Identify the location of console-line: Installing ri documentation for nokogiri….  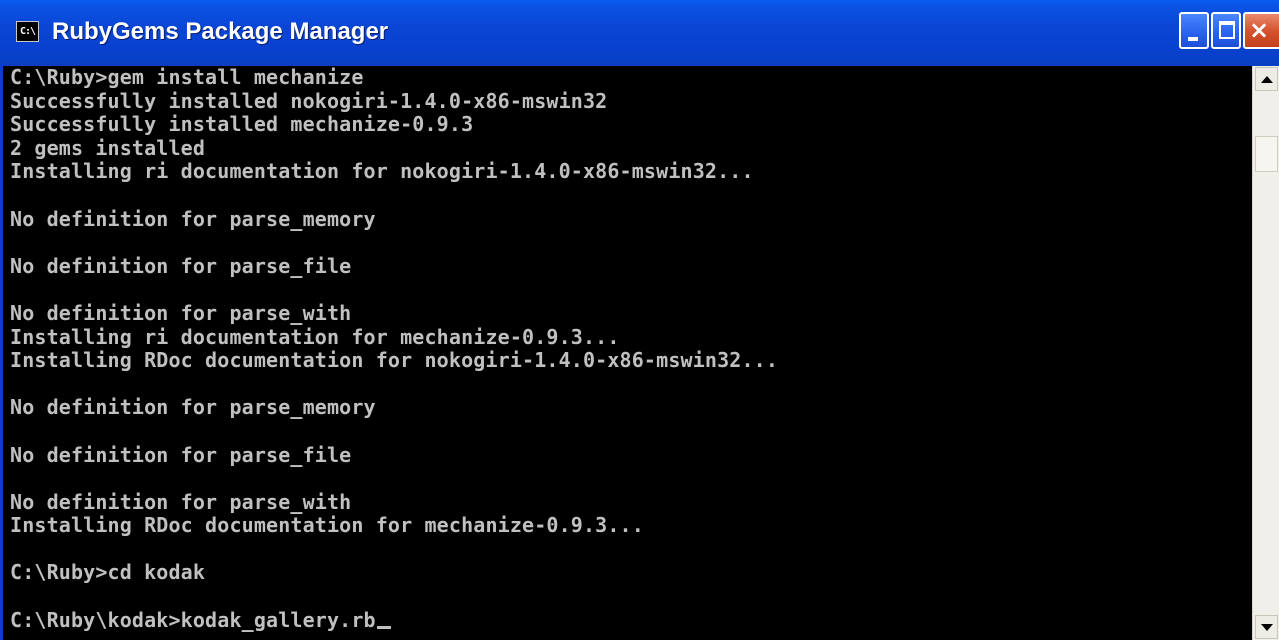
(382, 171).